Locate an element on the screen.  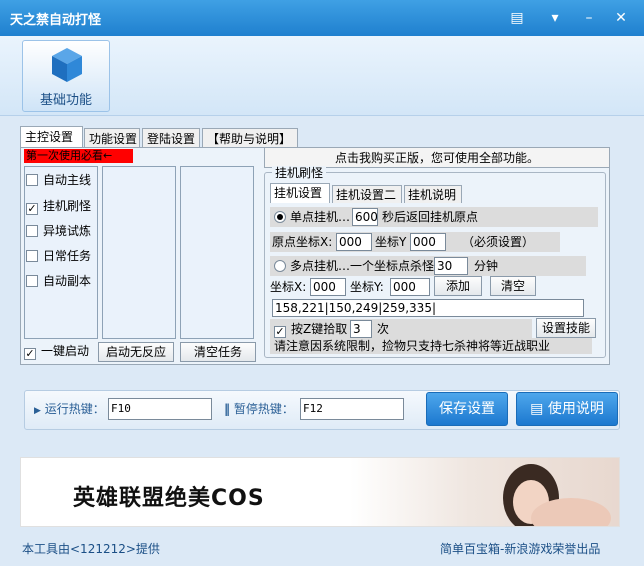
check-auto-dungeon: 自动副本 is located at coordinates (58, 281).